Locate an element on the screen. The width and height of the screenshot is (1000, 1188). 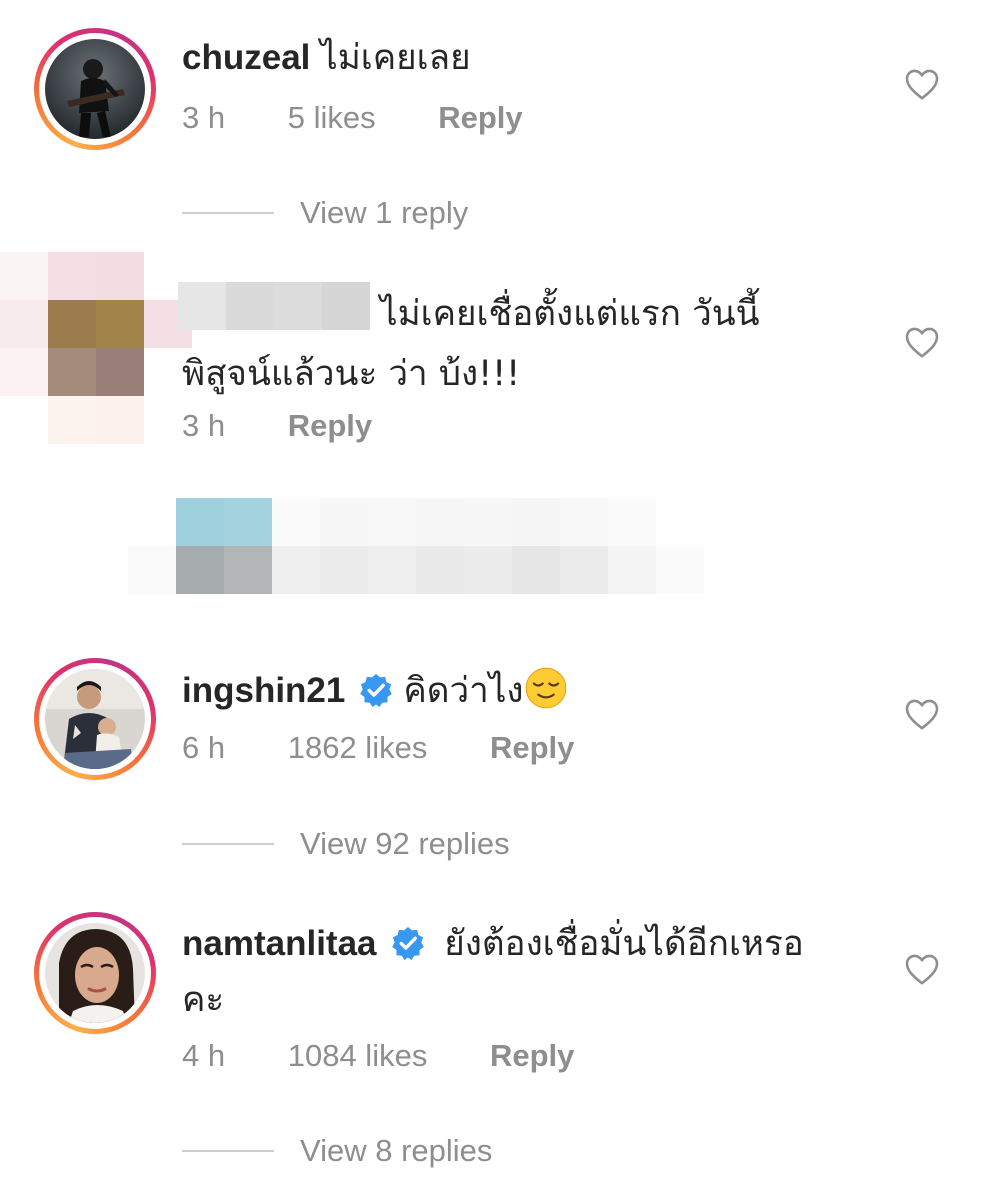
woman-portrait-avatar-image is located at coordinates (95, 973).